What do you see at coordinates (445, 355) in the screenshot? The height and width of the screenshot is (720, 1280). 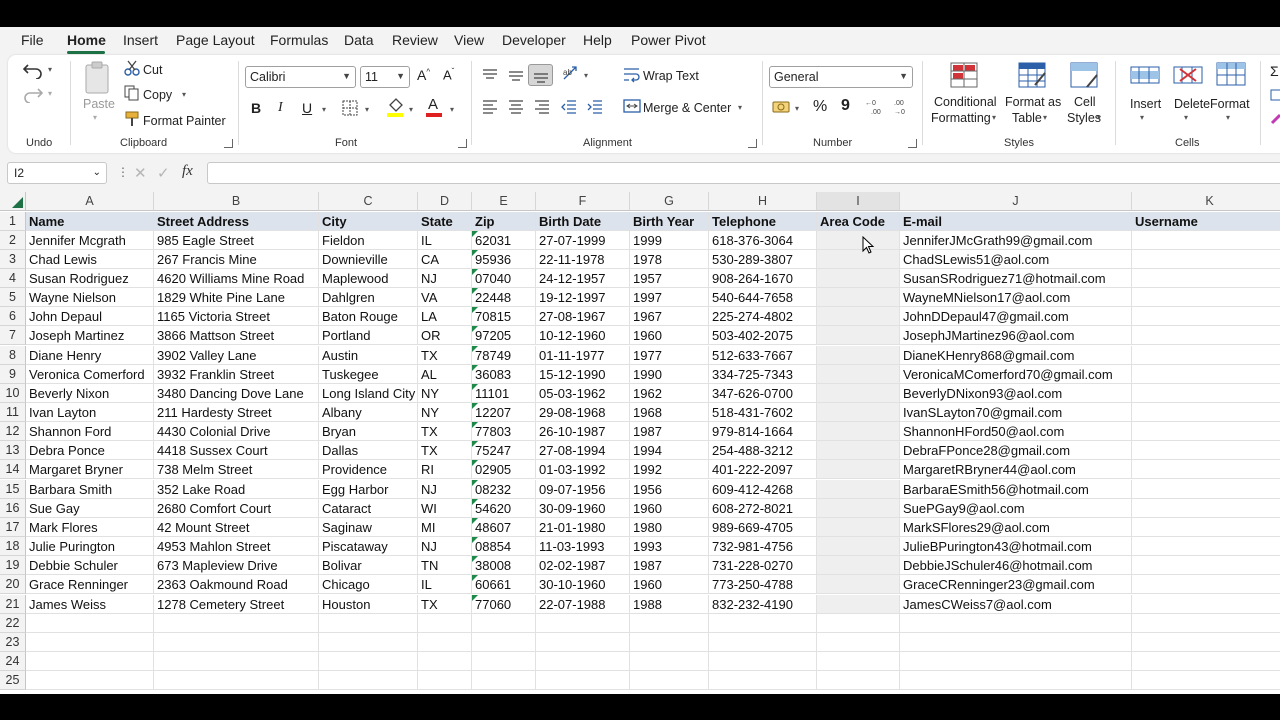 I see `table-cell: TX` at bounding box center [445, 355].